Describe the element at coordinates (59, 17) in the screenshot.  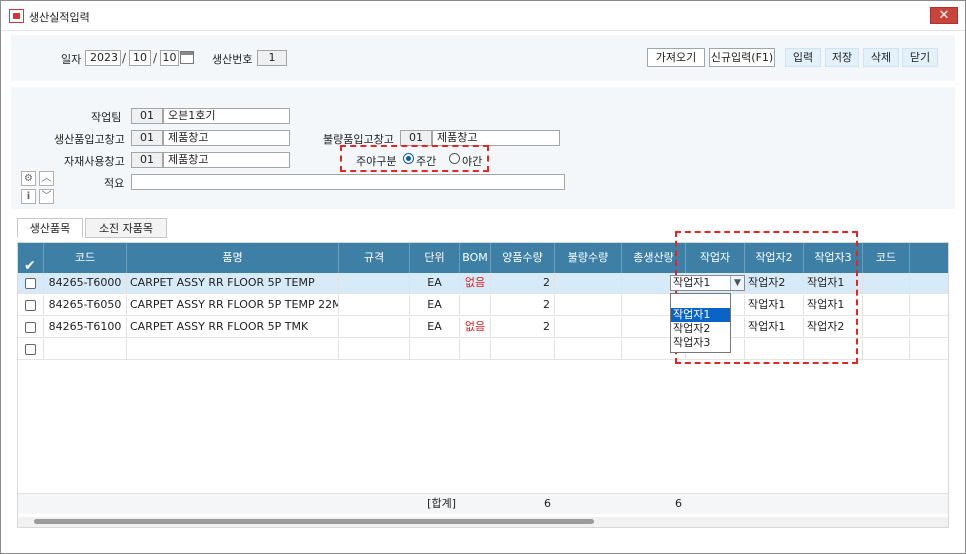
I see `window-title: 생산실적입력` at that location.